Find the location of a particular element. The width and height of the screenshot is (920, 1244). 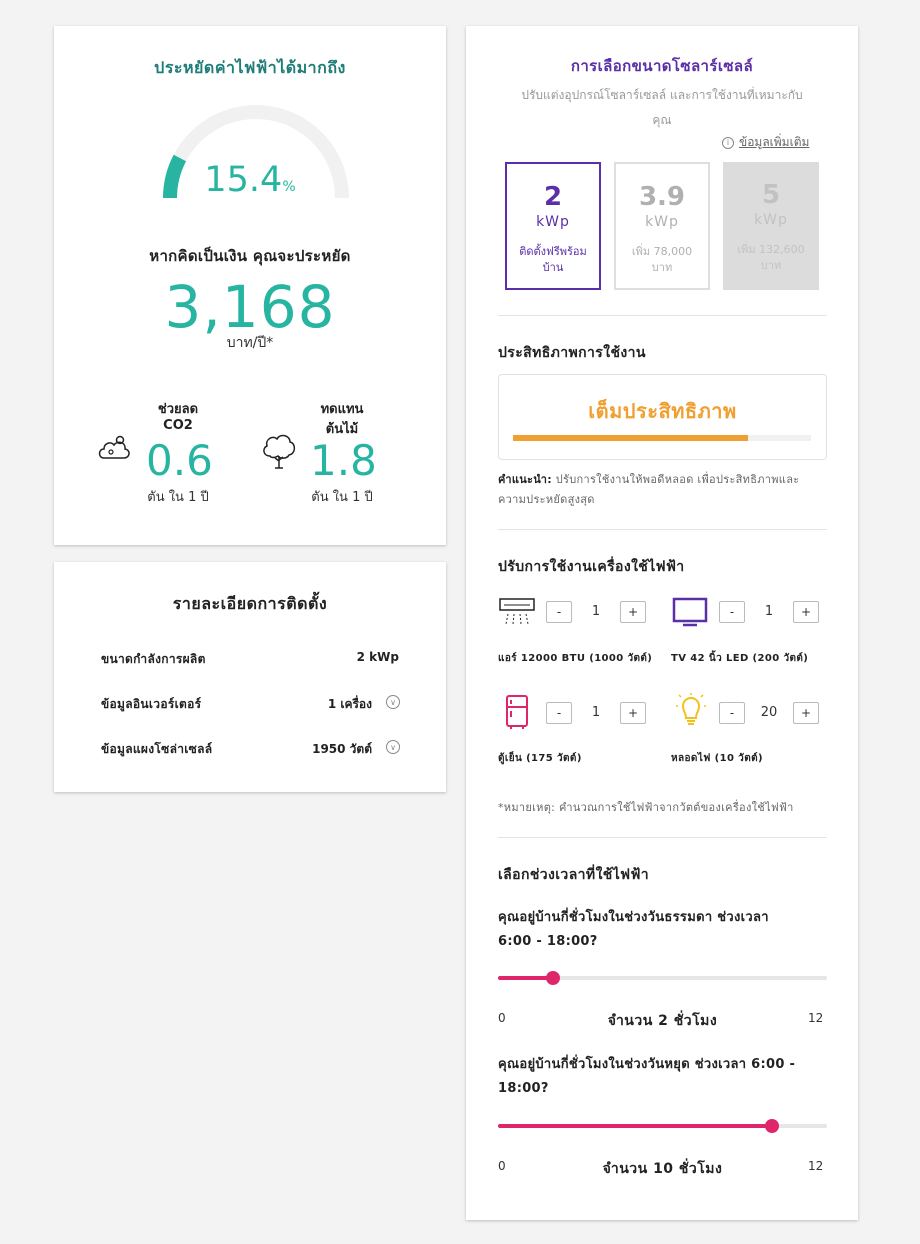

appliances-title: ปรับการใช้งานเครื่องใช้ไฟฟ้า is located at coordinates (591, 567).